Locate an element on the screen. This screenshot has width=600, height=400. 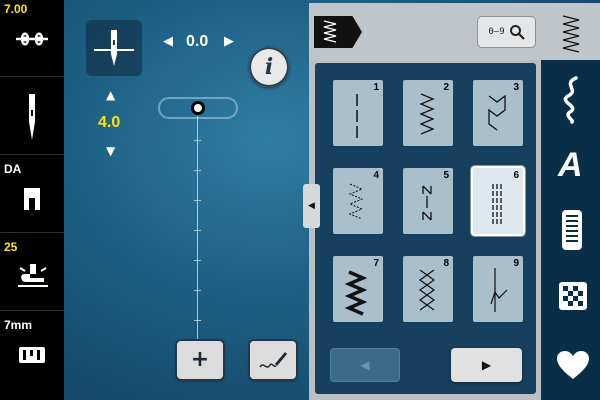
stitch-tile-6-selected: 6 is located at coordinates (498, 201).